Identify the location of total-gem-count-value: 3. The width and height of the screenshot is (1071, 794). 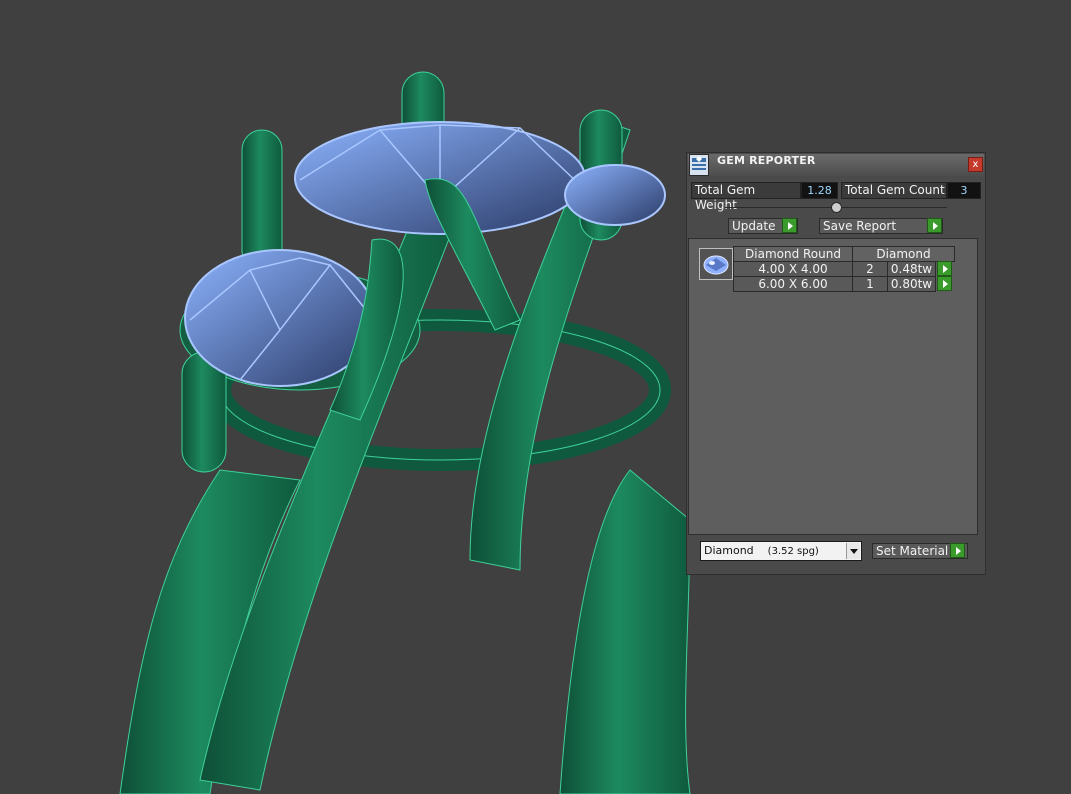
(964, 190).